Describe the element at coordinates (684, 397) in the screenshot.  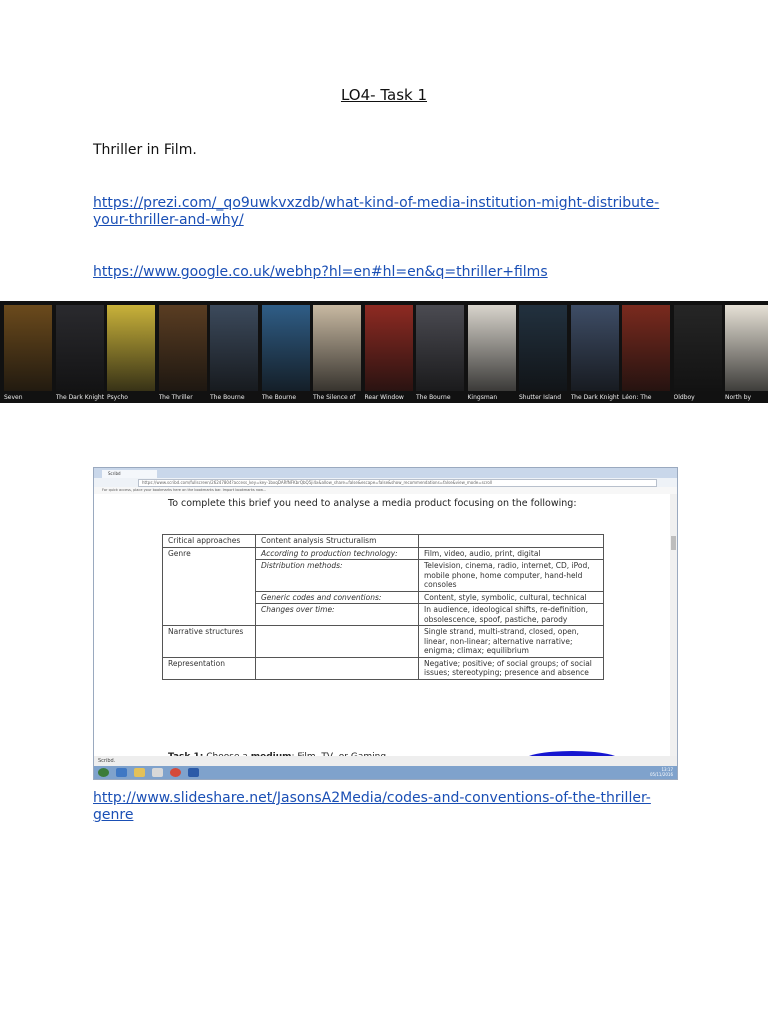
I see `poster-caption: Oldboy` at that location.